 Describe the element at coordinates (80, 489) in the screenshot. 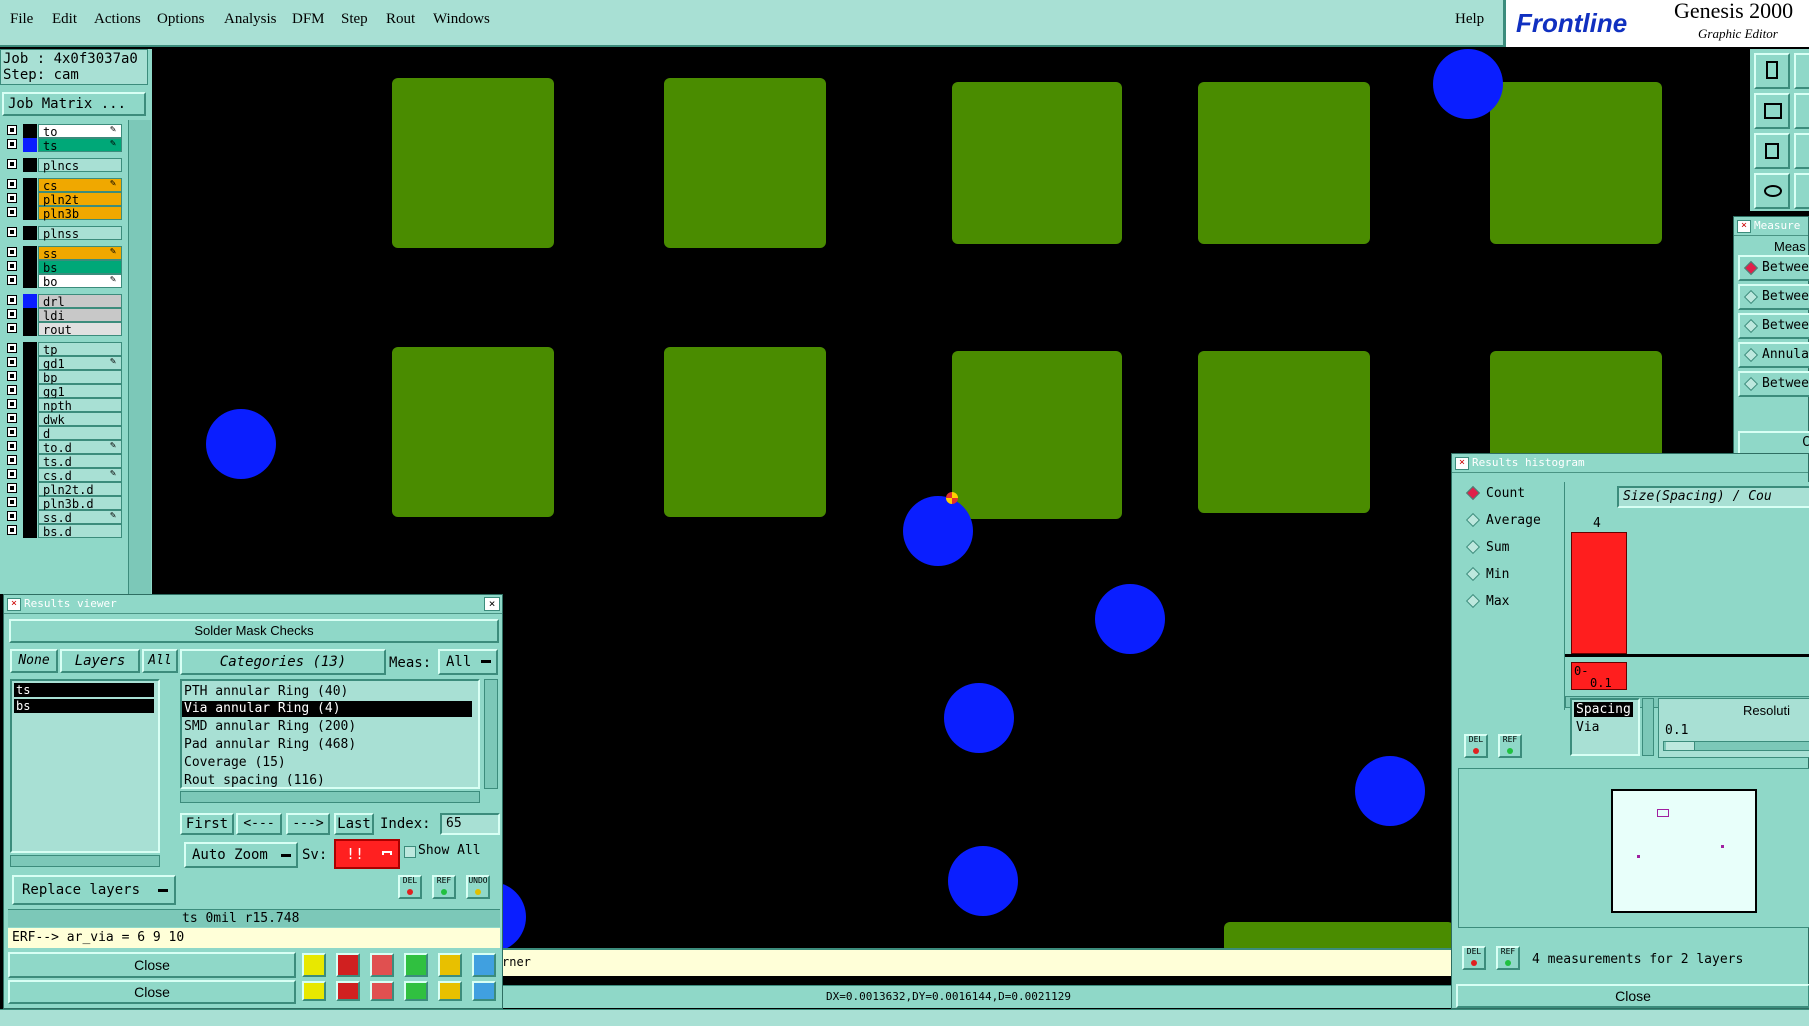

I see `layer-name: pln2t.d` at that location.